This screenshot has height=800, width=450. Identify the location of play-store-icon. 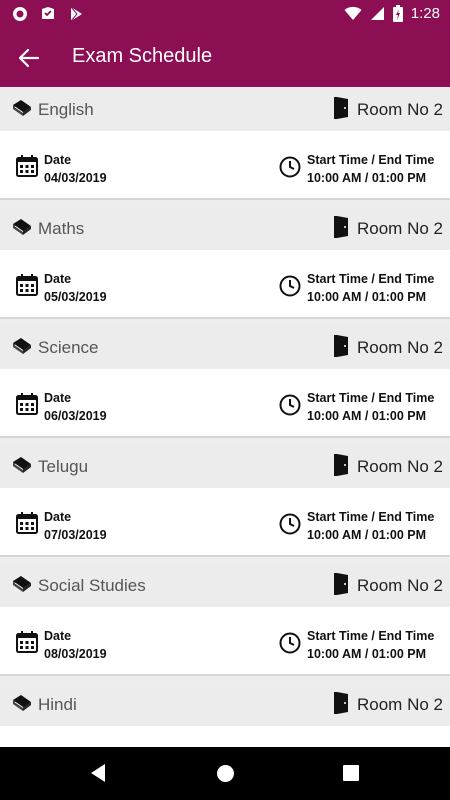
(76, 14).